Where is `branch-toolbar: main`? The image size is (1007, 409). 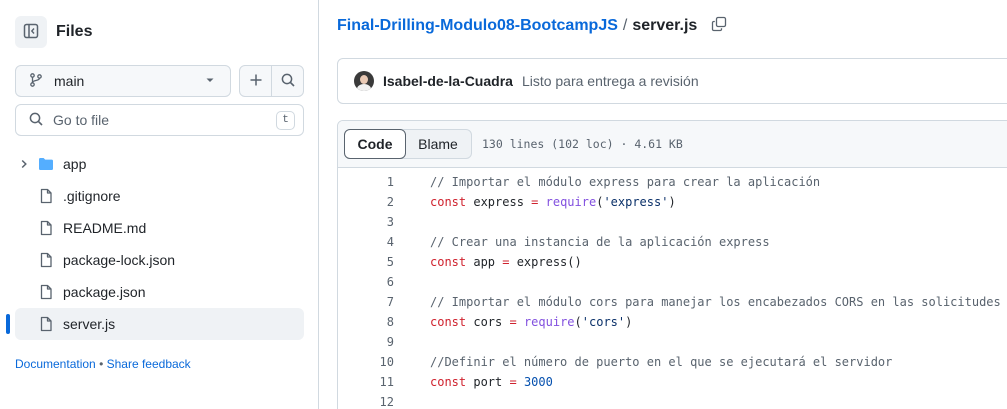 branch-toolbar: main is located at coordinates (159, 81).